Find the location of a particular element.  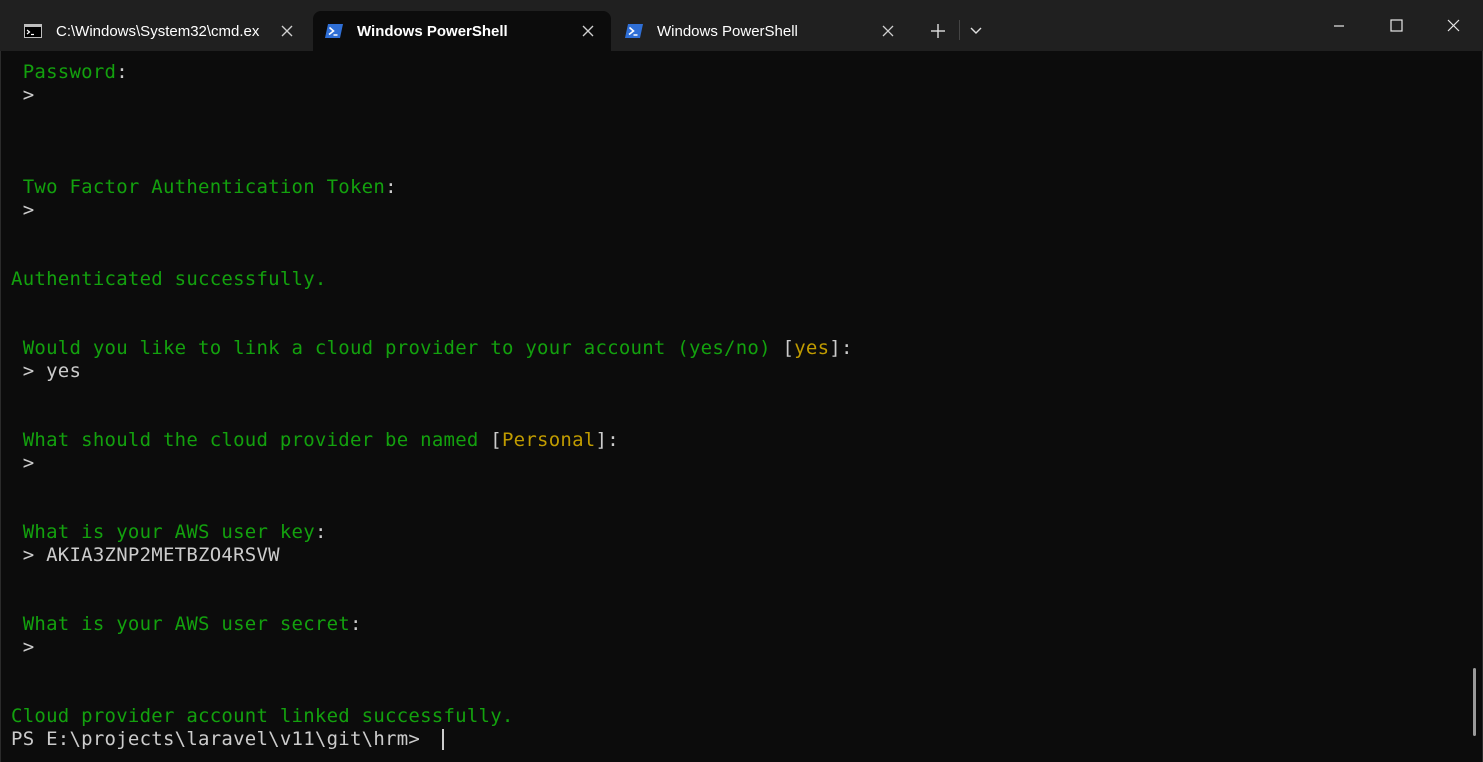

maximize-icon is located at coordinates (1396, 25).